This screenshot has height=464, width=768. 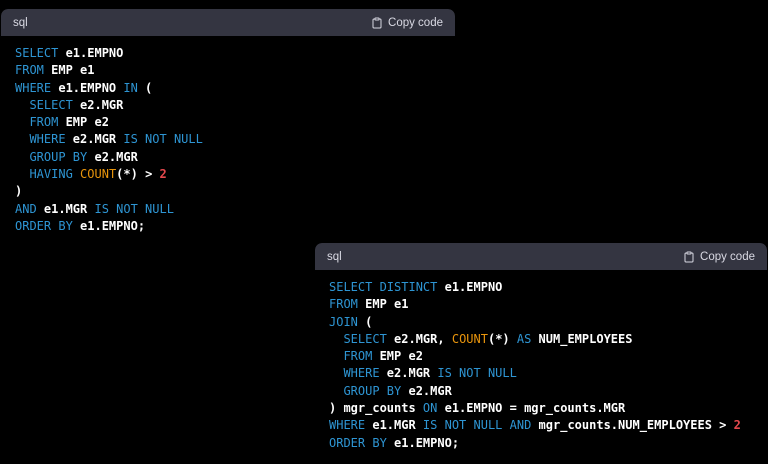 I want to click on code-token: AS, so click(x=524, y=338).